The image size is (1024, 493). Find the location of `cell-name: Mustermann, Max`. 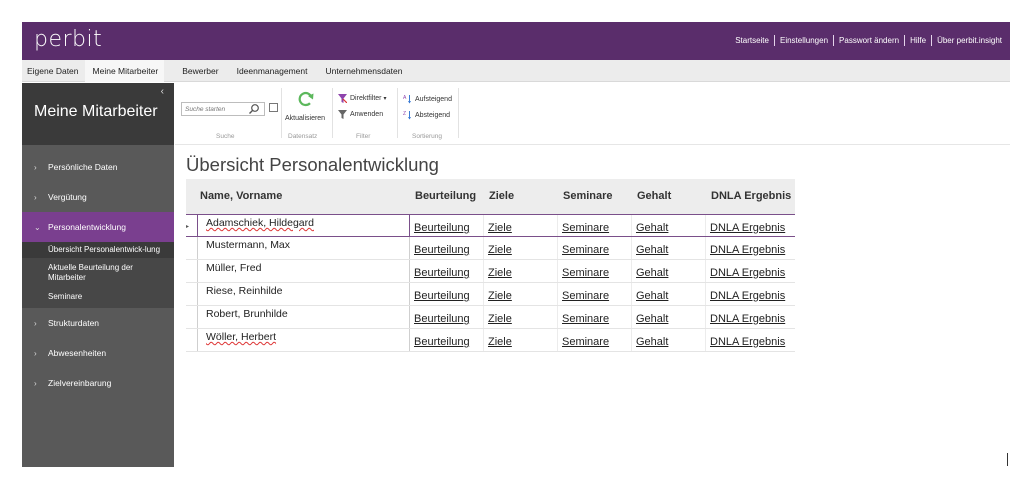

cell-name: Mustermann, Max is located at coordinates (303, 248).